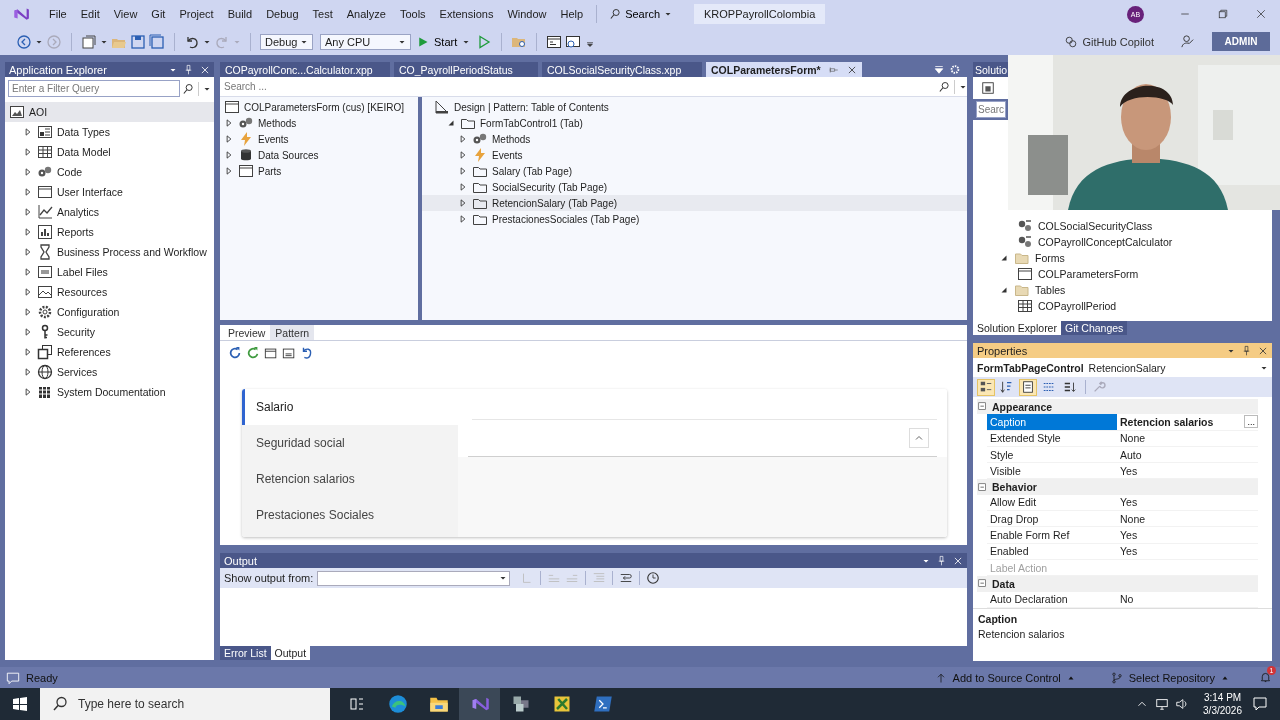 Image resolution: width=1280 pixels, height=720 pixels. I want to click on tree-item: COLParametersForm (cus) [KEIRO], so click(319, 107).